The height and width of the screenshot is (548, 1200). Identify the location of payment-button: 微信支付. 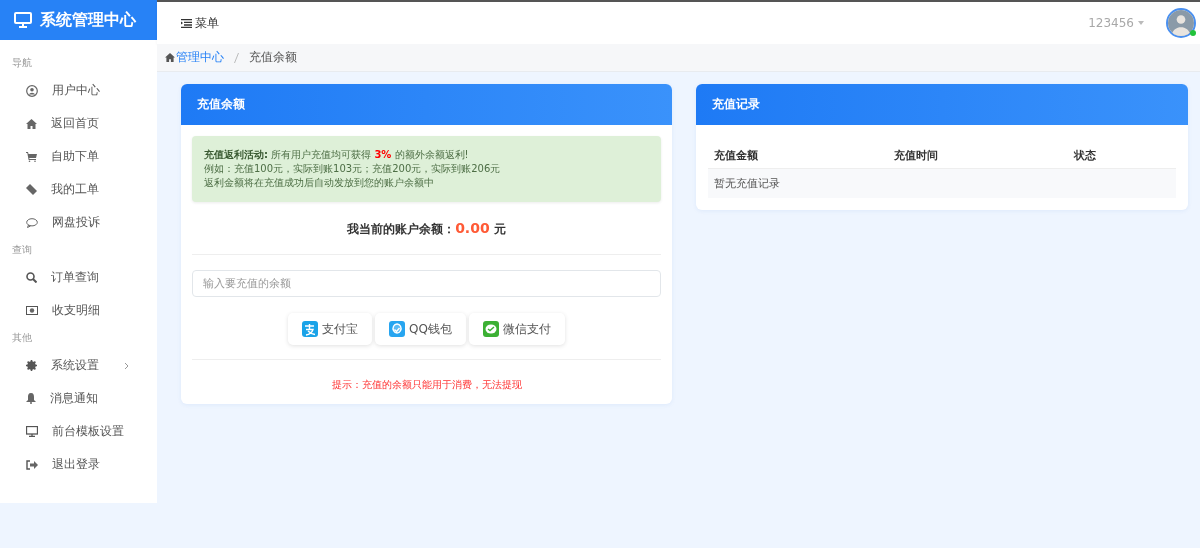
(516, 329).